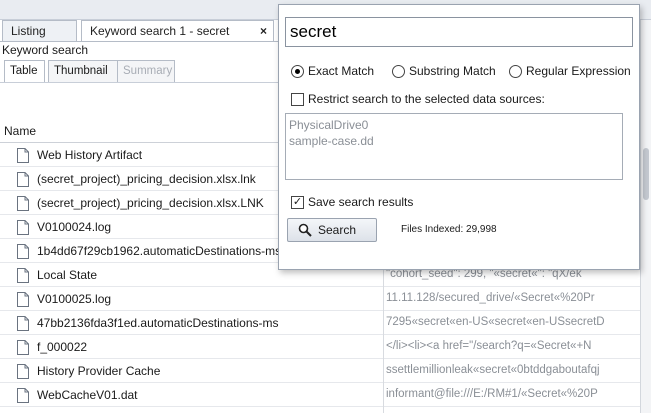 This screenshot has height=413, width=651. What do you see at coordinates (62, 347) in the screenshot?
I see `file-name: f_000022` at bounding box center [62, 347].